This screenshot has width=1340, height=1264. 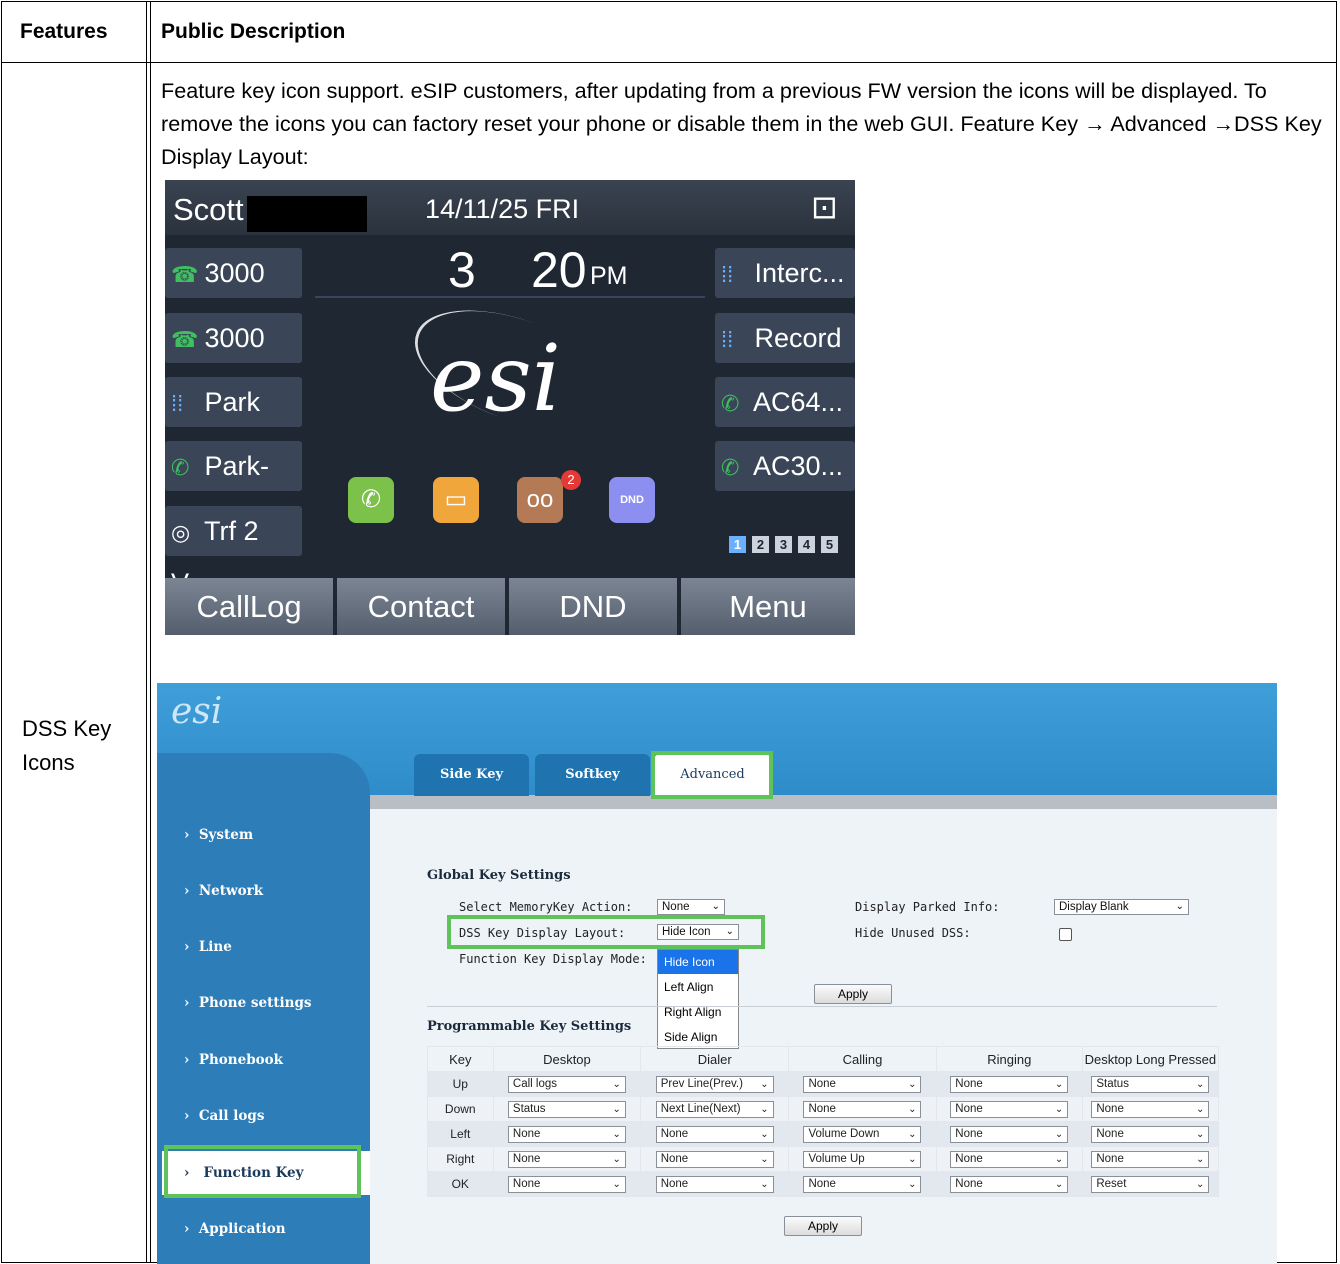 I want to click on web-esi-logo: esi, so click(x=197, y=711).